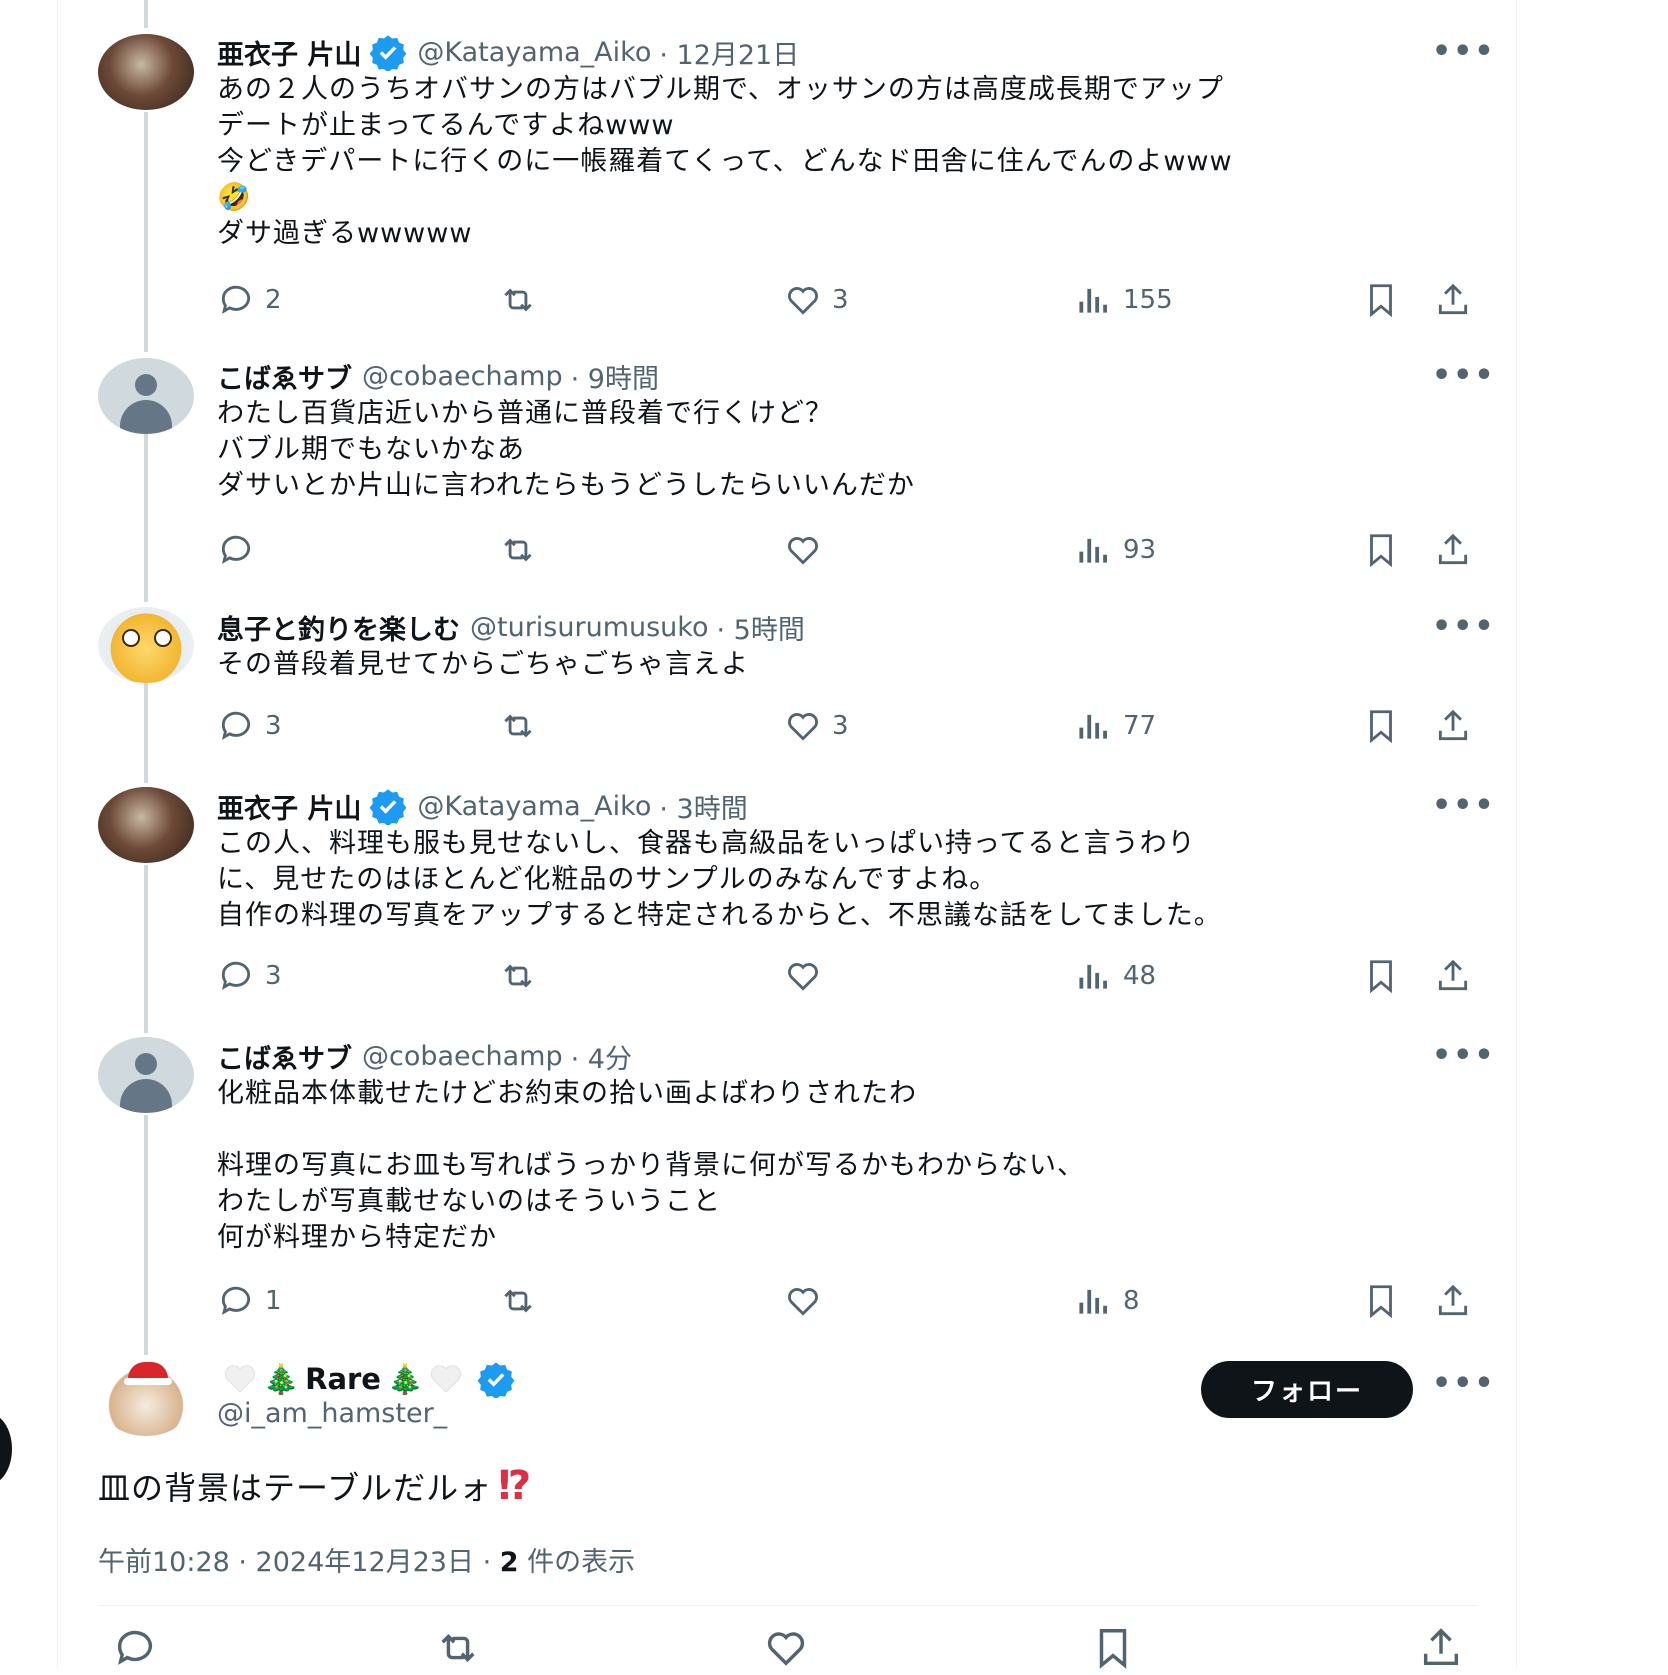  I want to click on follow-button: フォロー, so click(1307, 1389).